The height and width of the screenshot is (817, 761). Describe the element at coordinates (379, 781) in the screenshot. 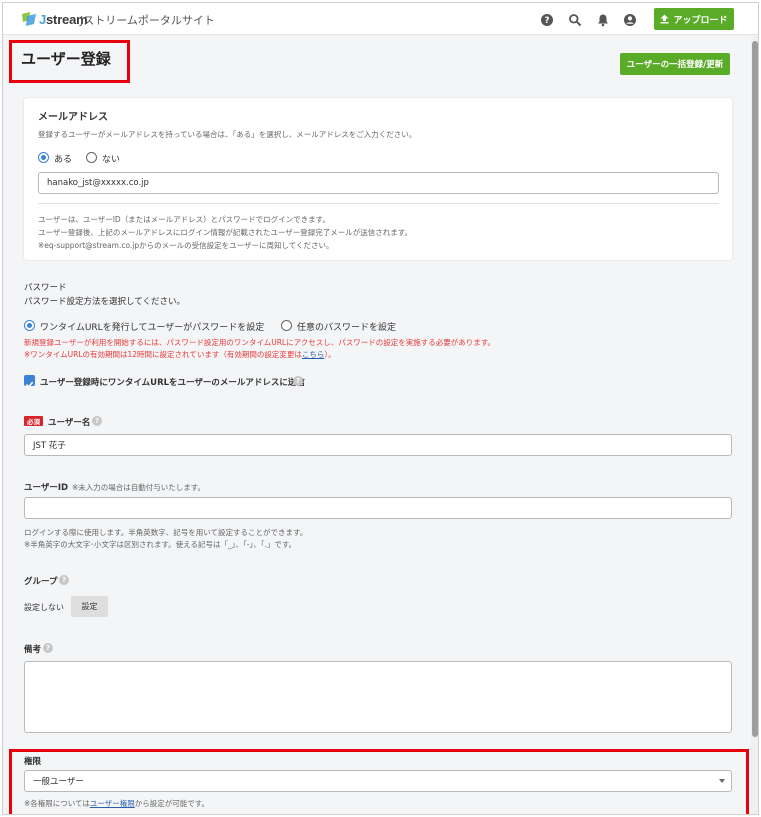

I see `highlight-box-role` at that location.